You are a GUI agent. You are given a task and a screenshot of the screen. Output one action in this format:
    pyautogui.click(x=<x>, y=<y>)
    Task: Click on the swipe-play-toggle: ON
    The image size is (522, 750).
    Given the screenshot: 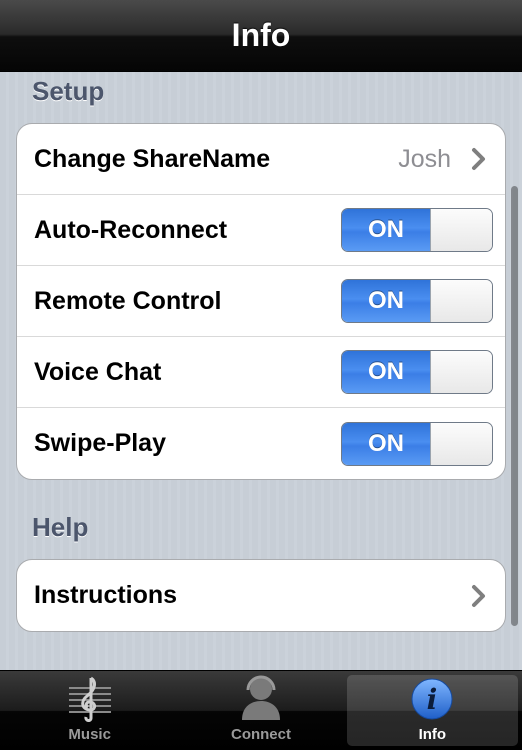 What is the action you would take?
    pyautogui.click(x=417, y=443)
    